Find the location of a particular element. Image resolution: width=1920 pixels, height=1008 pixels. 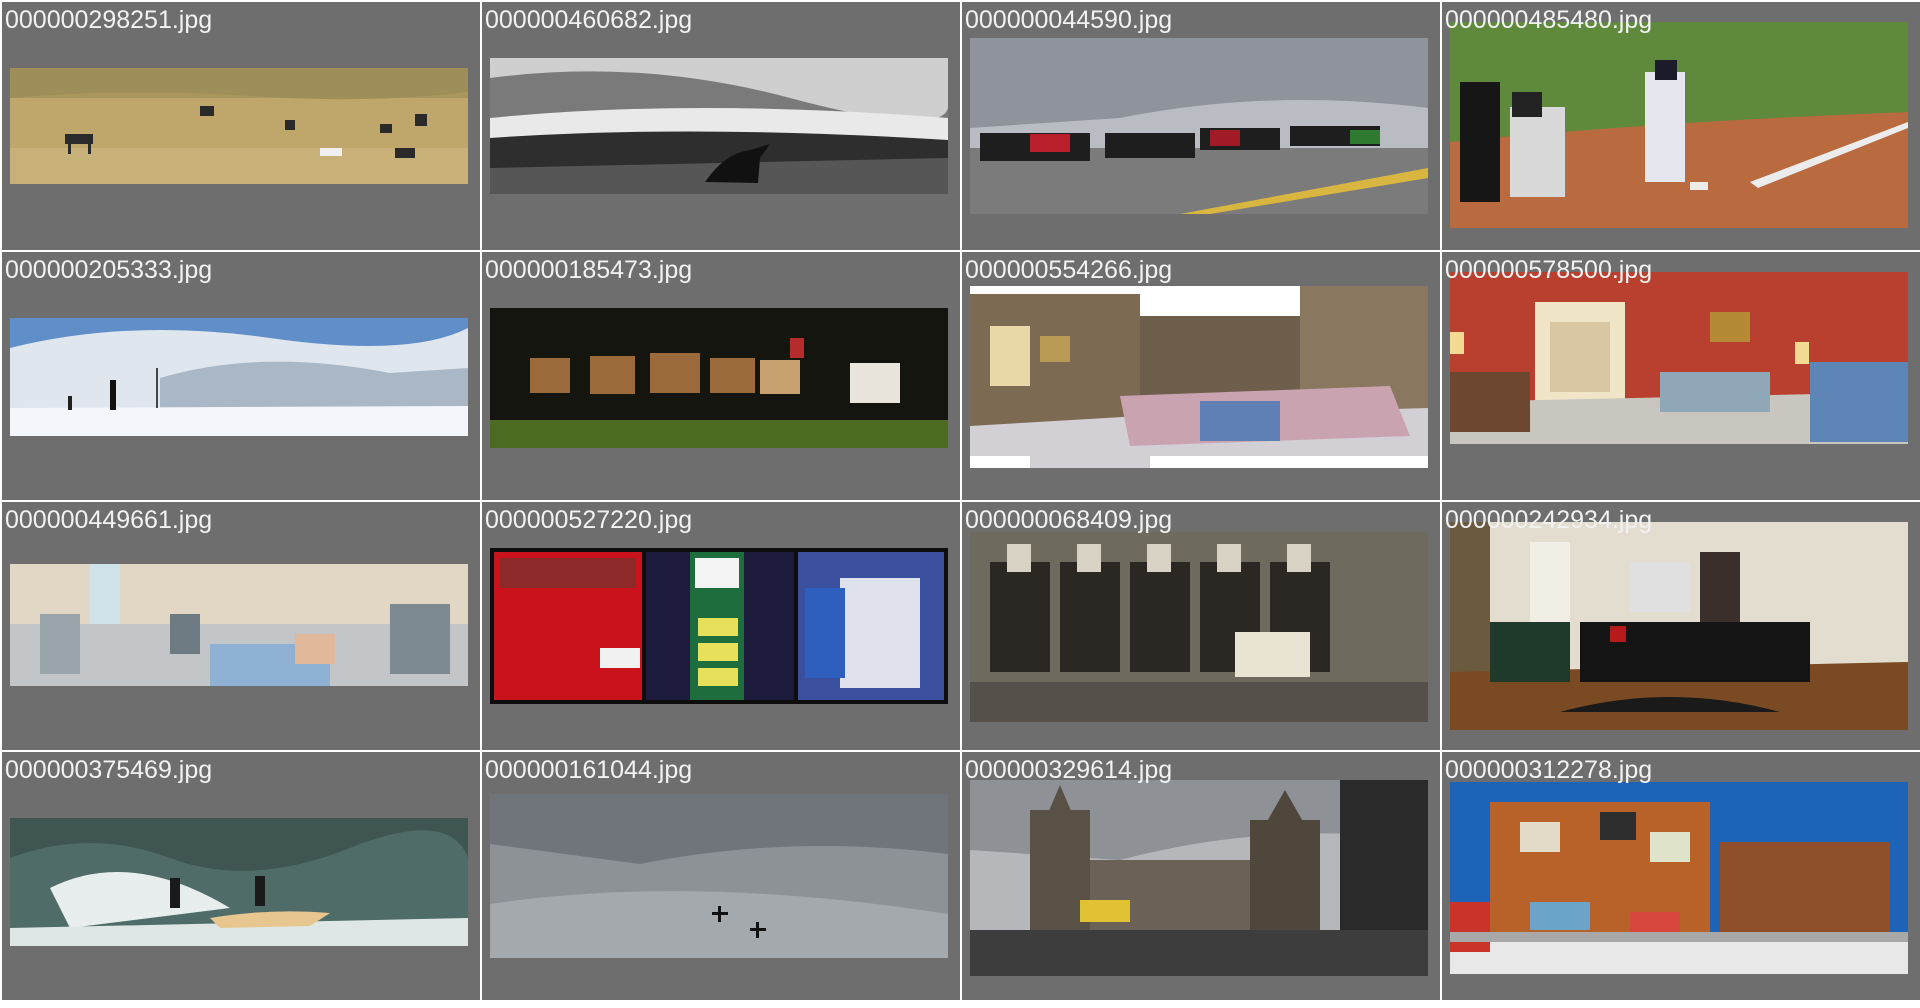

thumbnail-tile: 000000375469.jpg is located at coordinates (241, 876).